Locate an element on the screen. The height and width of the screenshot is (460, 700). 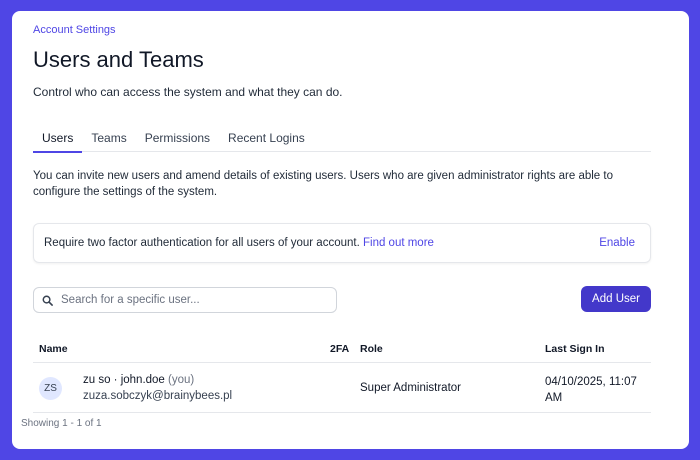
tab-teams: Teams is located at coordinates (108, 138).